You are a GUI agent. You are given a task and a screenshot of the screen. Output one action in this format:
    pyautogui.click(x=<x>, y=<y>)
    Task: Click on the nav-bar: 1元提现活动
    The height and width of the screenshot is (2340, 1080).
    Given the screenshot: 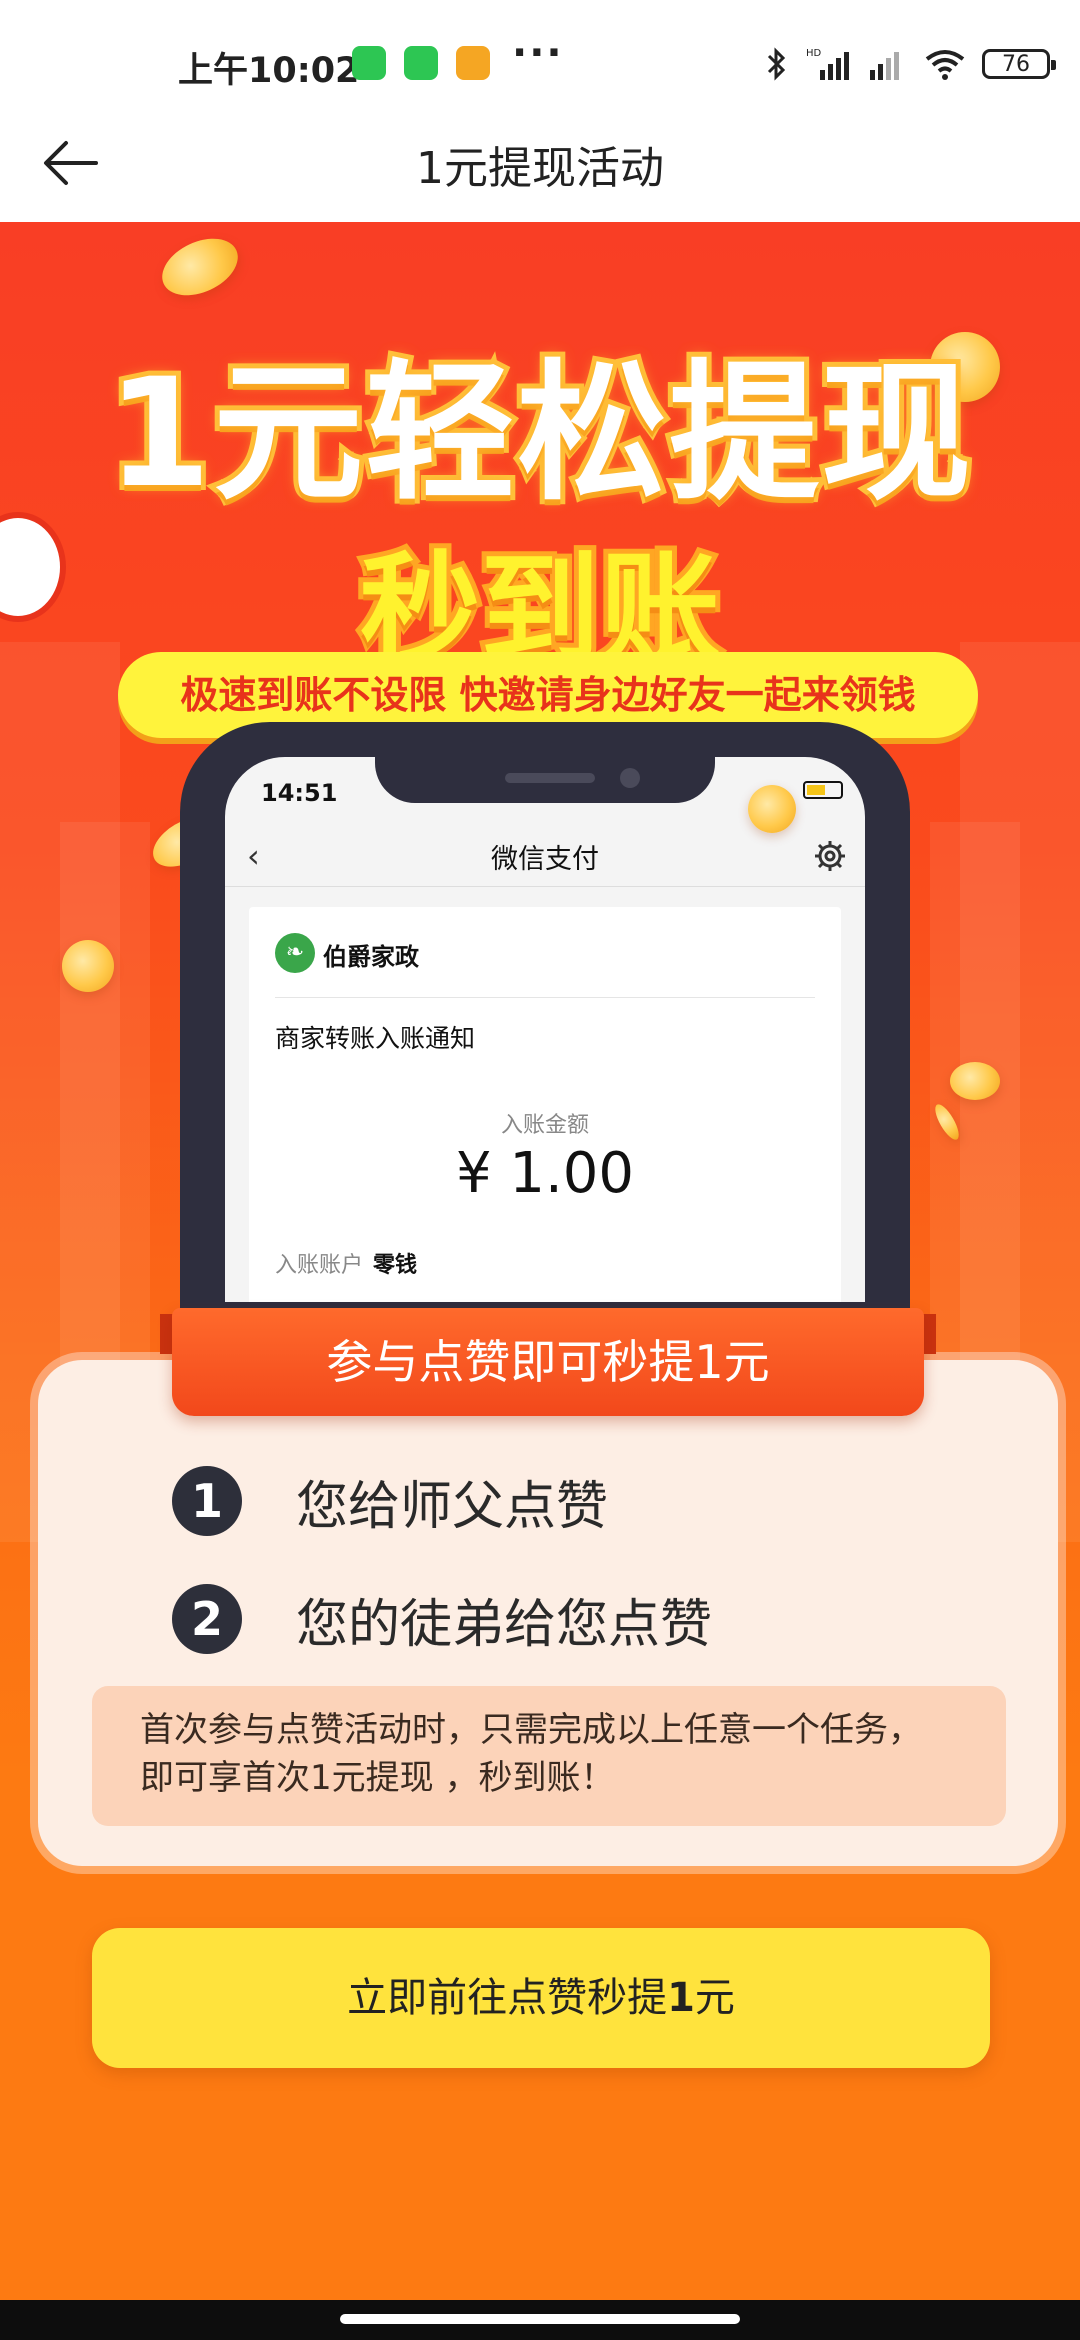 What is the action you would take?
    pyautogui.click(x=540, y=166)
    